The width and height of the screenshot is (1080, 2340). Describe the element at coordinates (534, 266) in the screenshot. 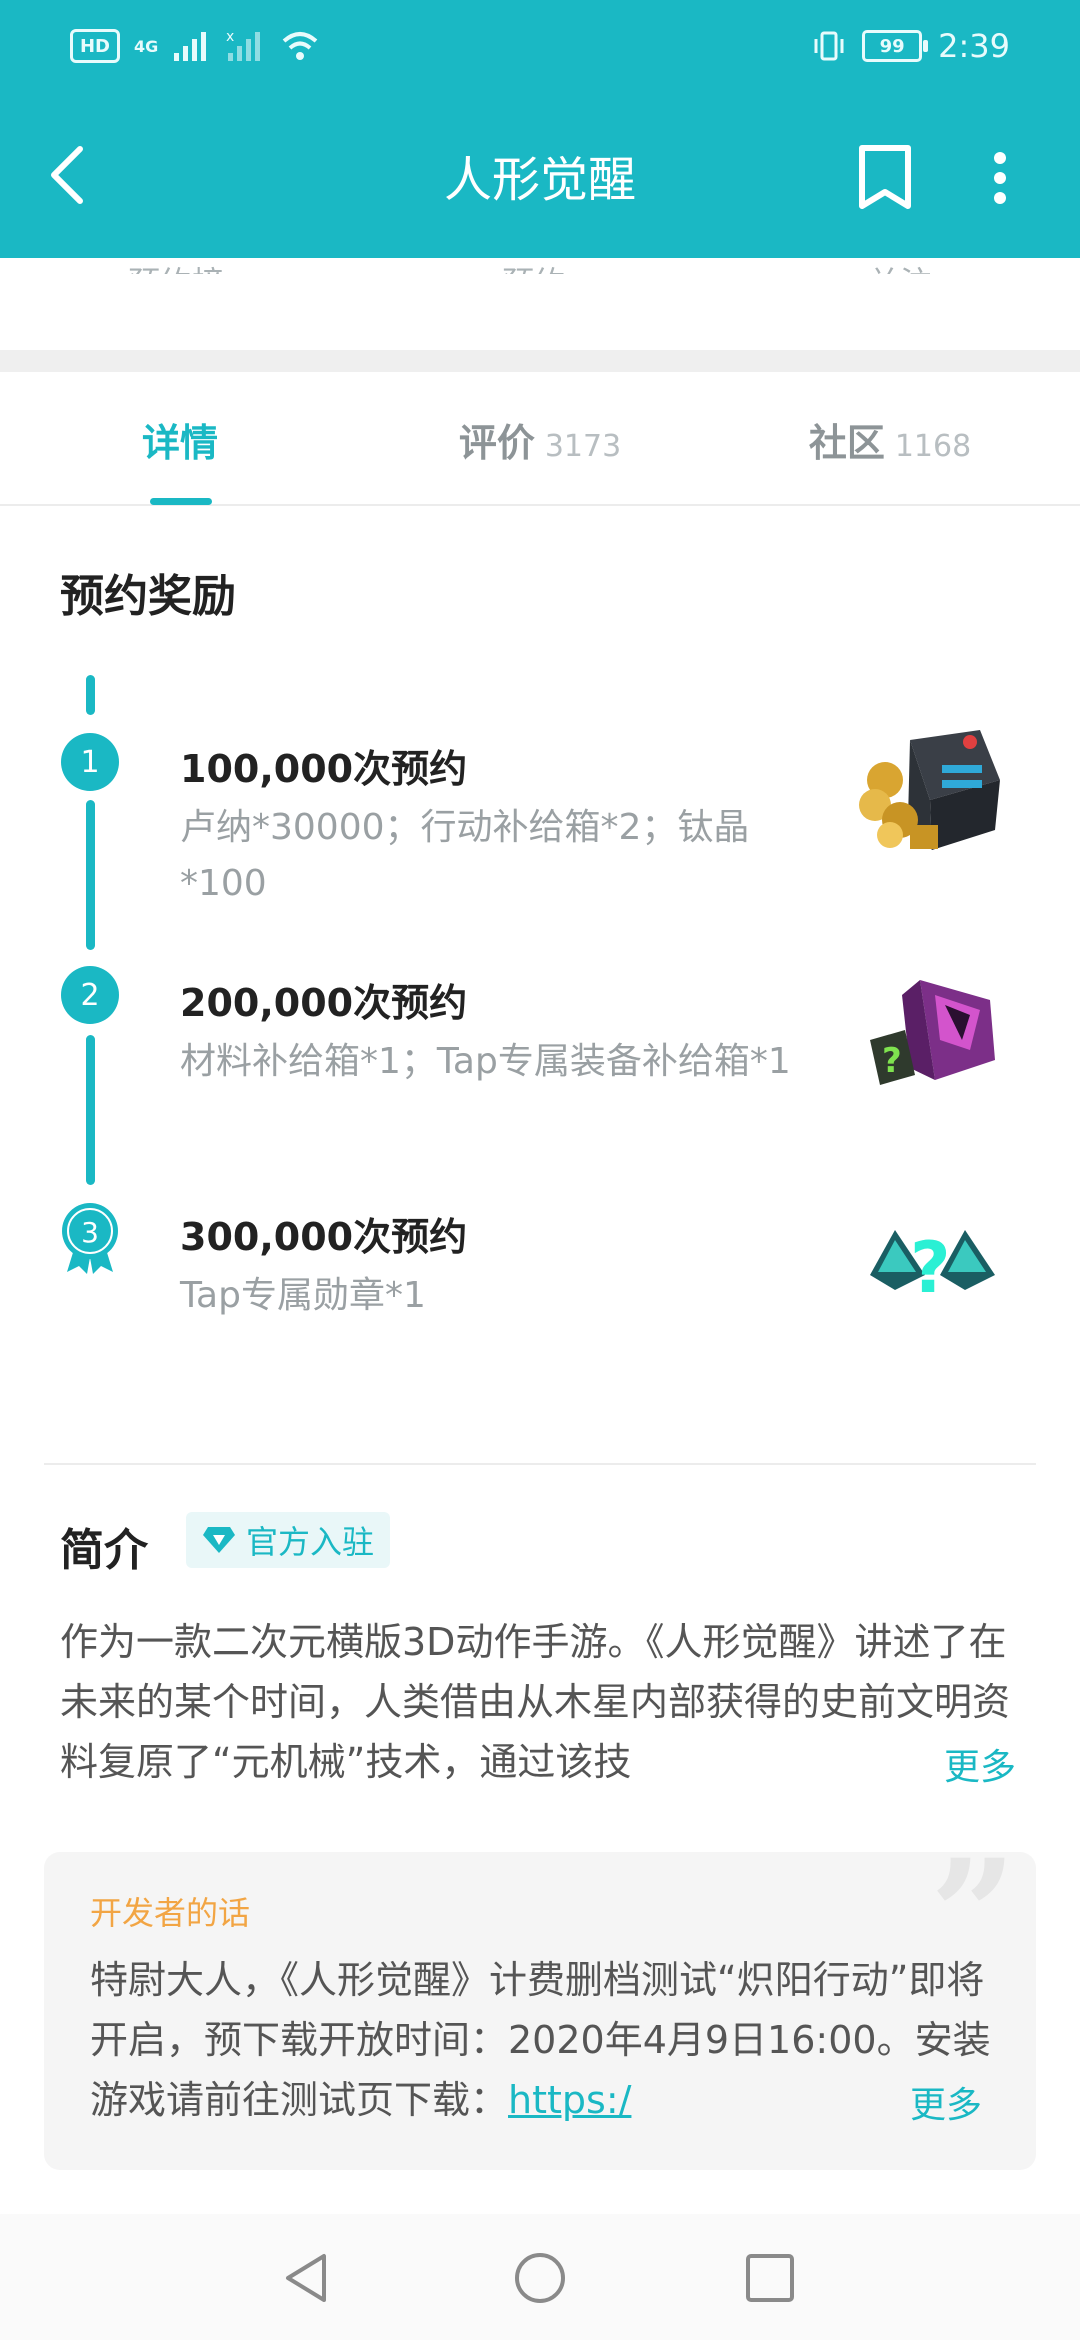

I see `stat-label: 预约` at that location.